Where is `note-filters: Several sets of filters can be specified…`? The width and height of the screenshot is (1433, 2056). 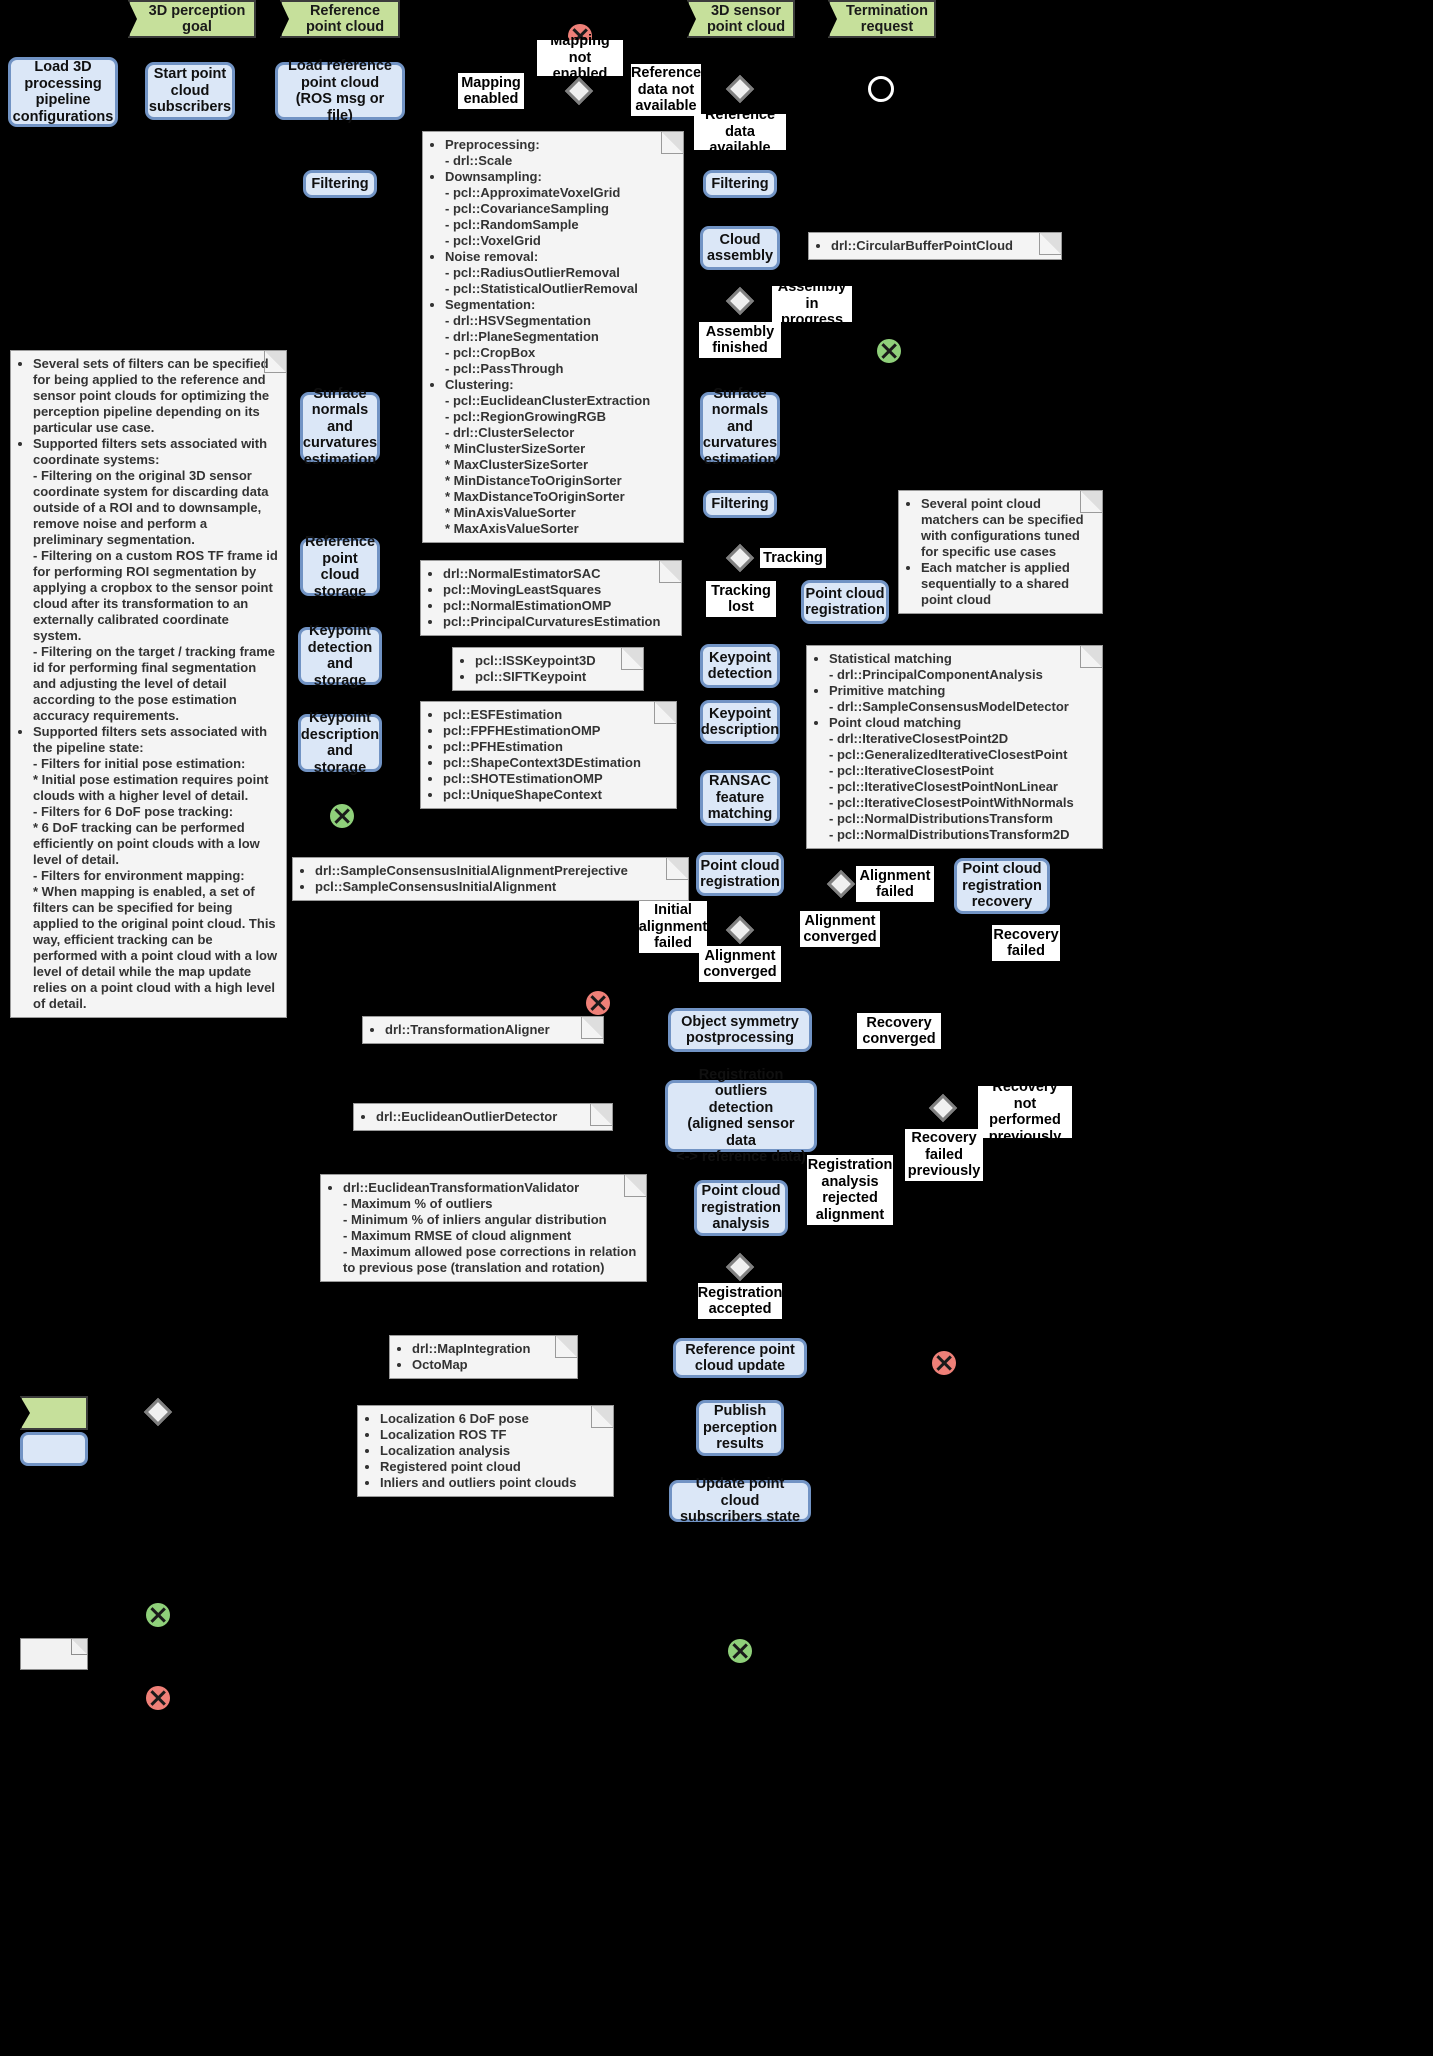 note-filters: Several sets of filters can be specified… is located at coordinates (148, 684).